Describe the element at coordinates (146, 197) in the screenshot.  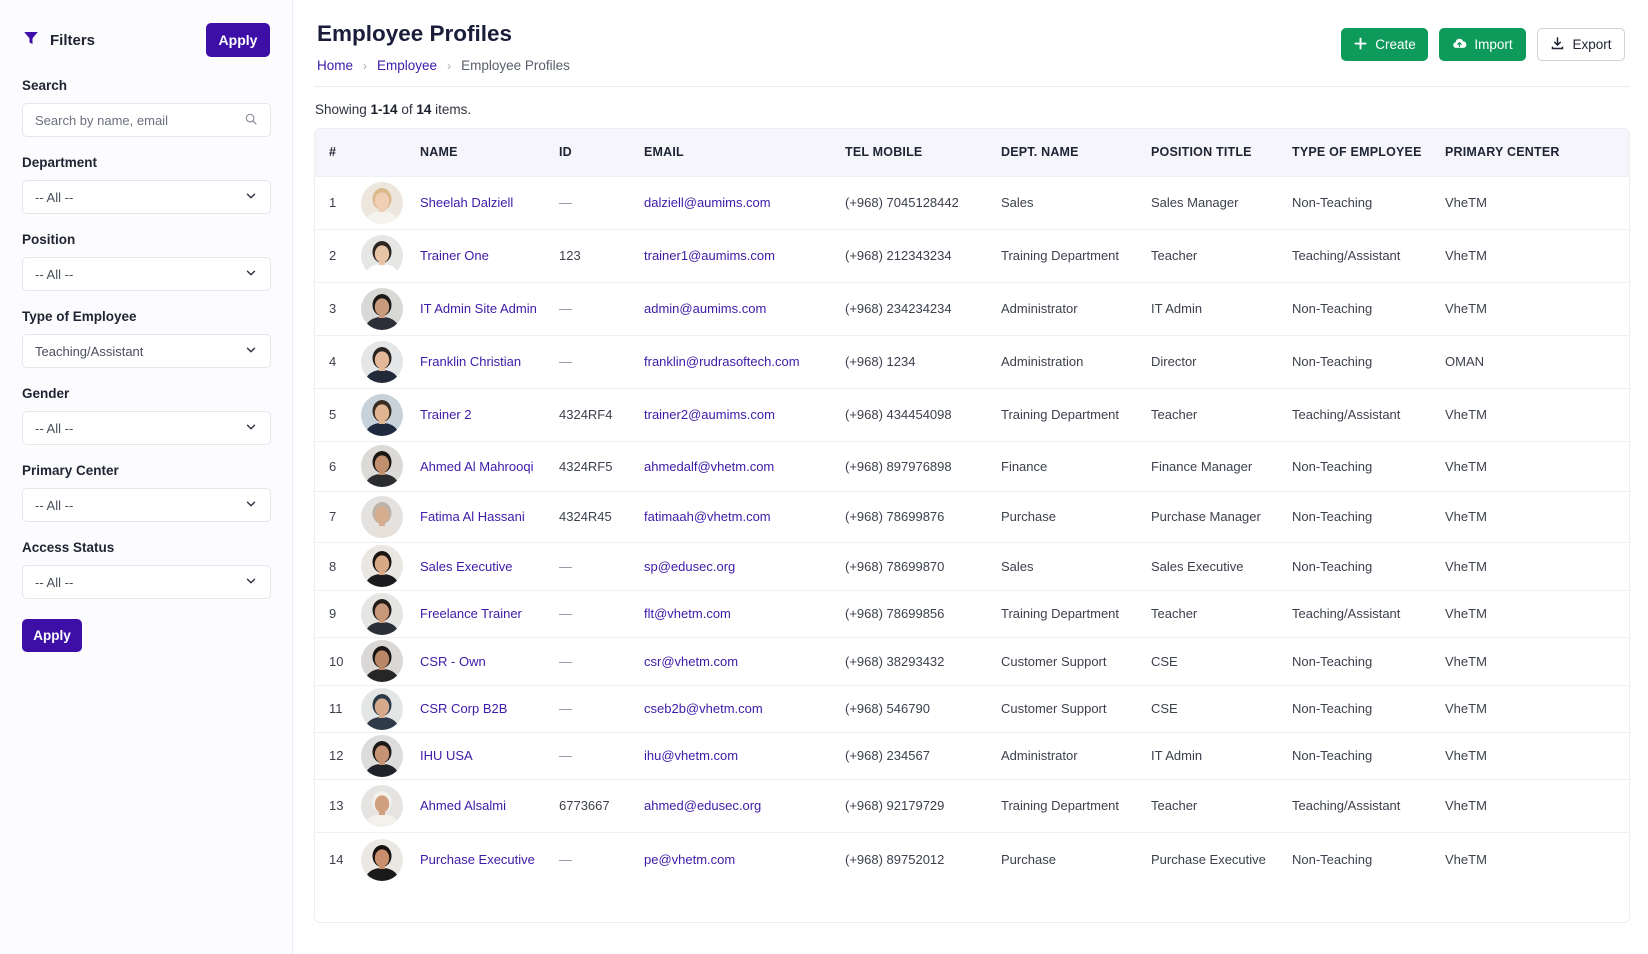
I see `department-select: -- All --` at that location.